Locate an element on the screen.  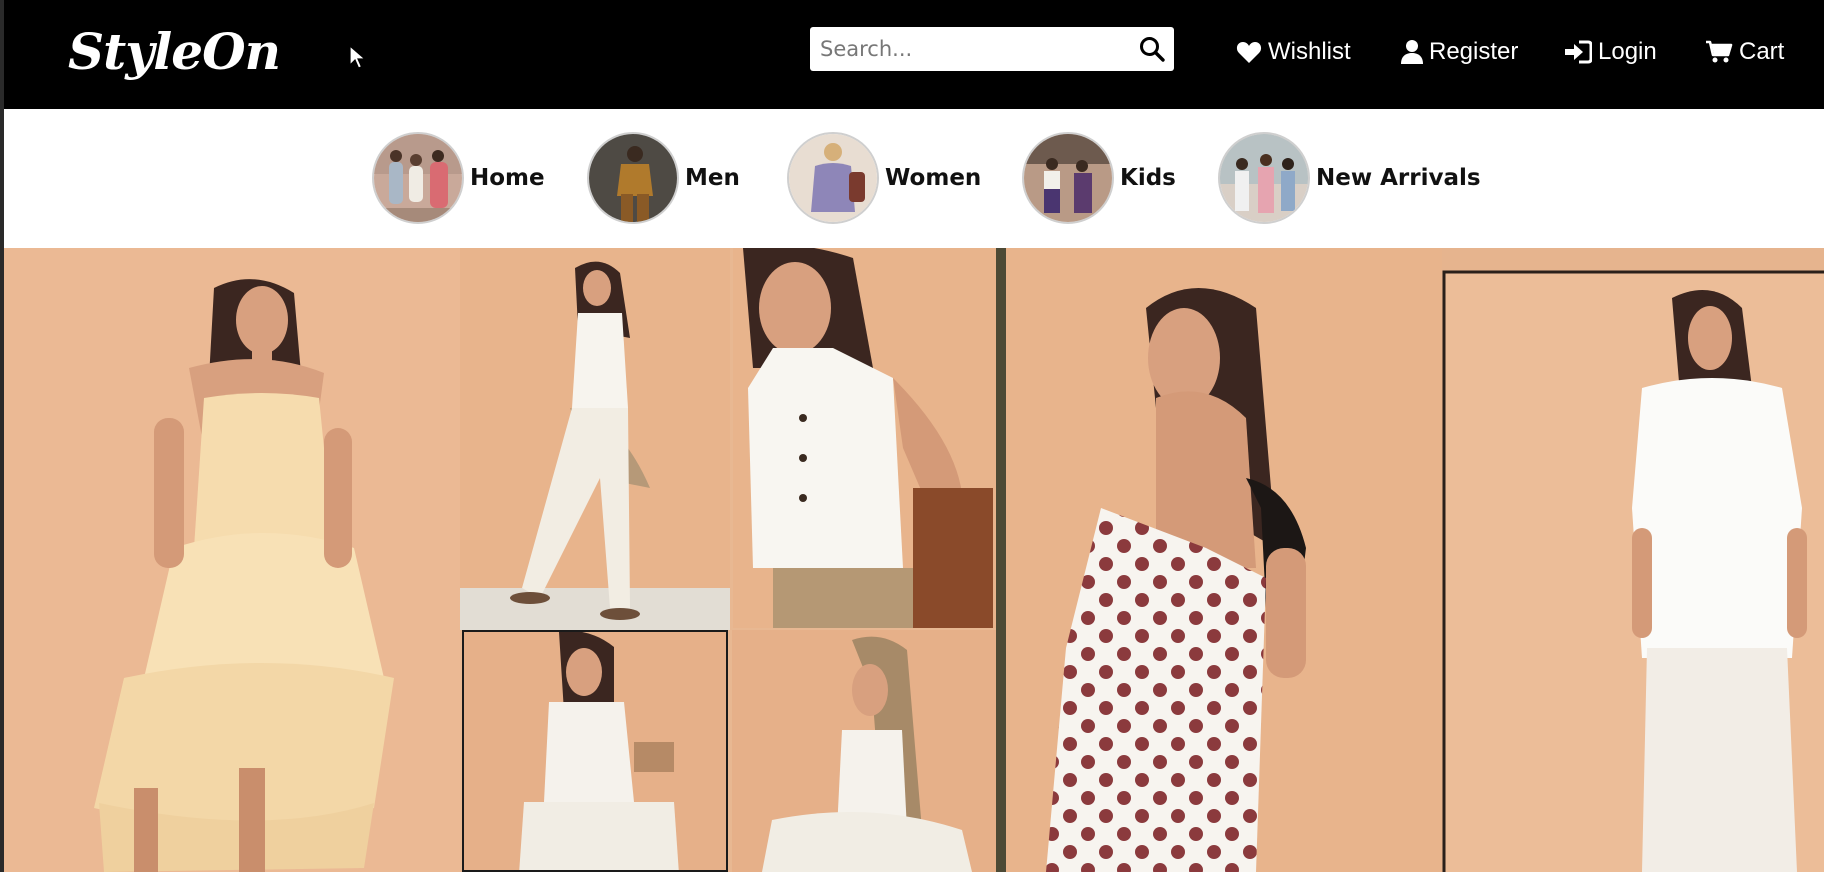
login-label: Login is located at coordinates (1627, 51).